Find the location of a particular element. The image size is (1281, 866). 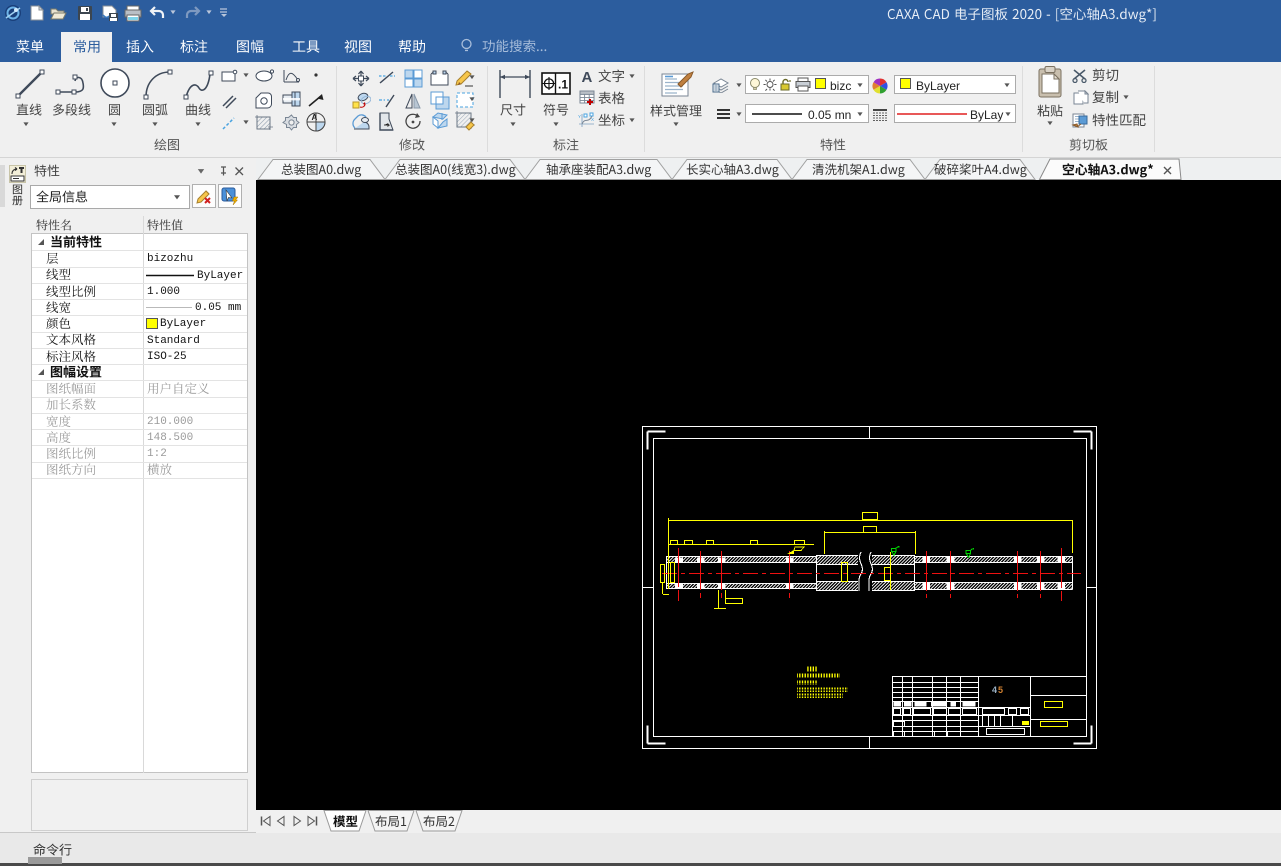

svg-text: 5 is located at coordinates (1000, 690).